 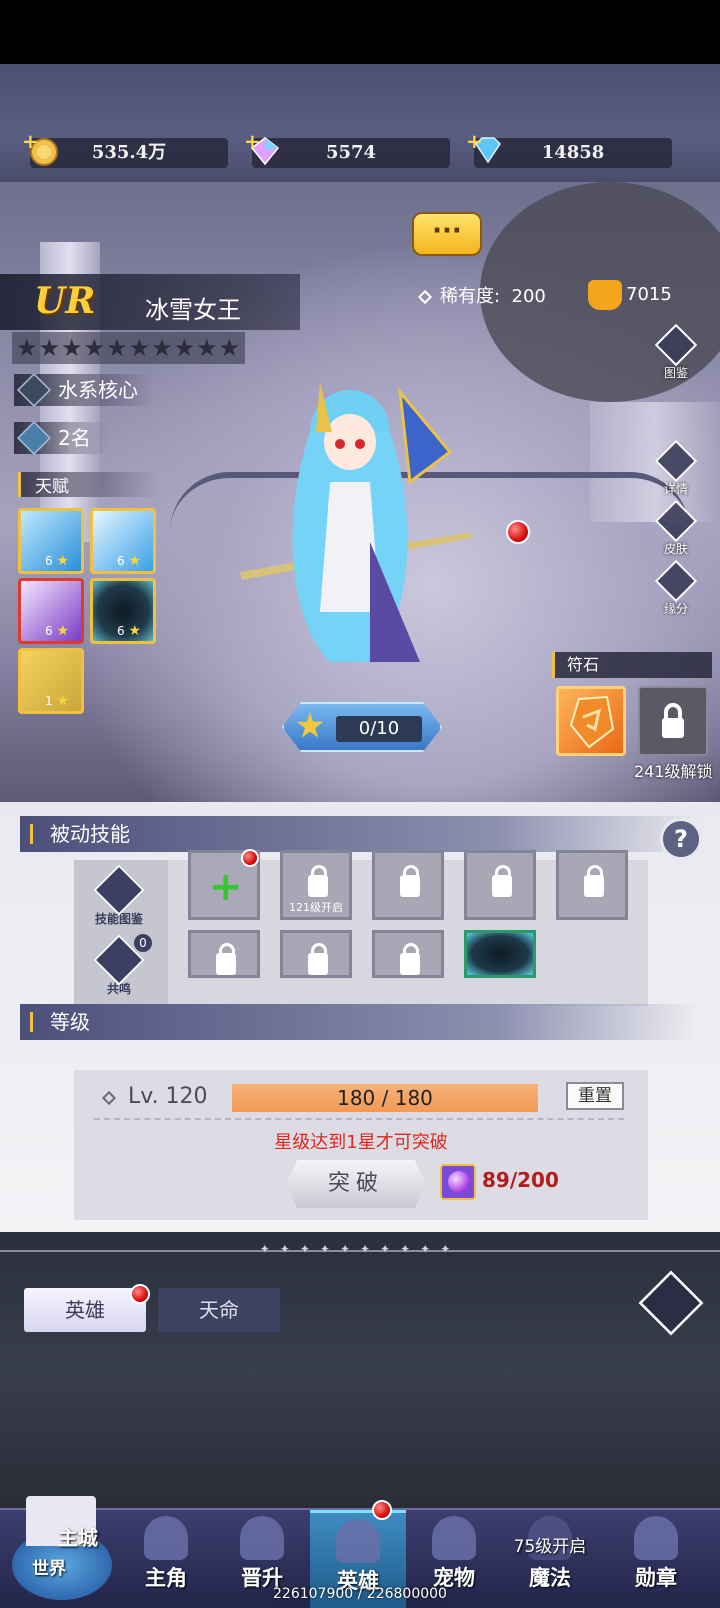 What do you see at coordinates (62, 1535) in the screenshot?
I see `main-city-button: 主城 世界` at bounding box center [62, 1535].